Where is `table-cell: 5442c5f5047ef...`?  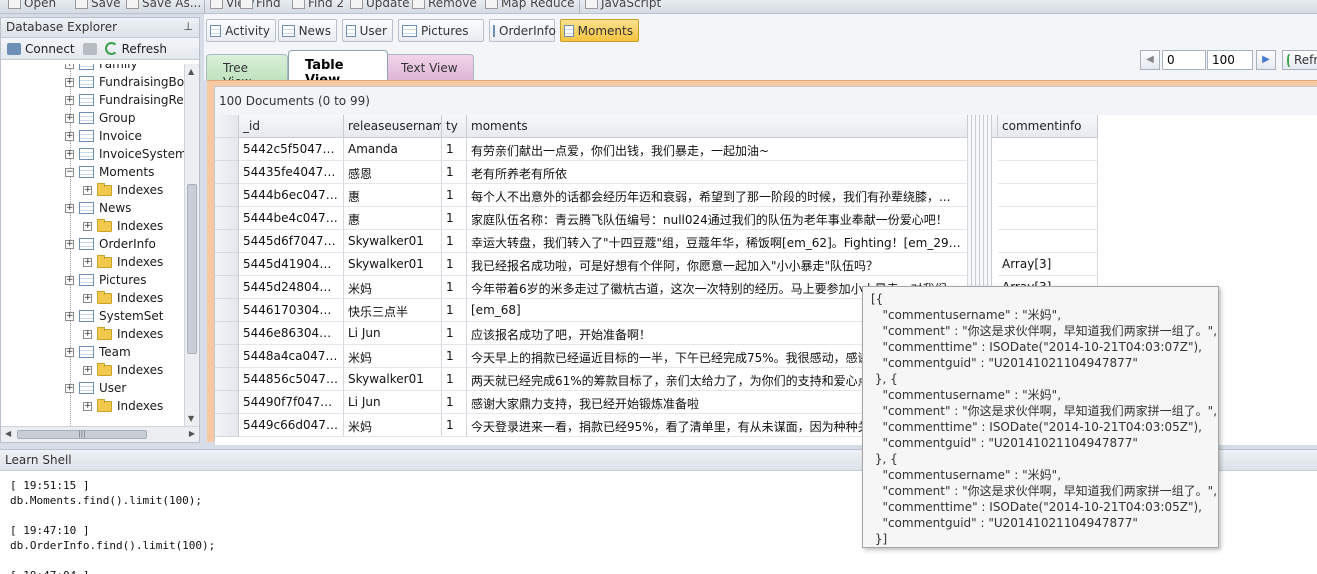 table-cell: 5442c5f5047ef... is located at coordinates (291, 149).